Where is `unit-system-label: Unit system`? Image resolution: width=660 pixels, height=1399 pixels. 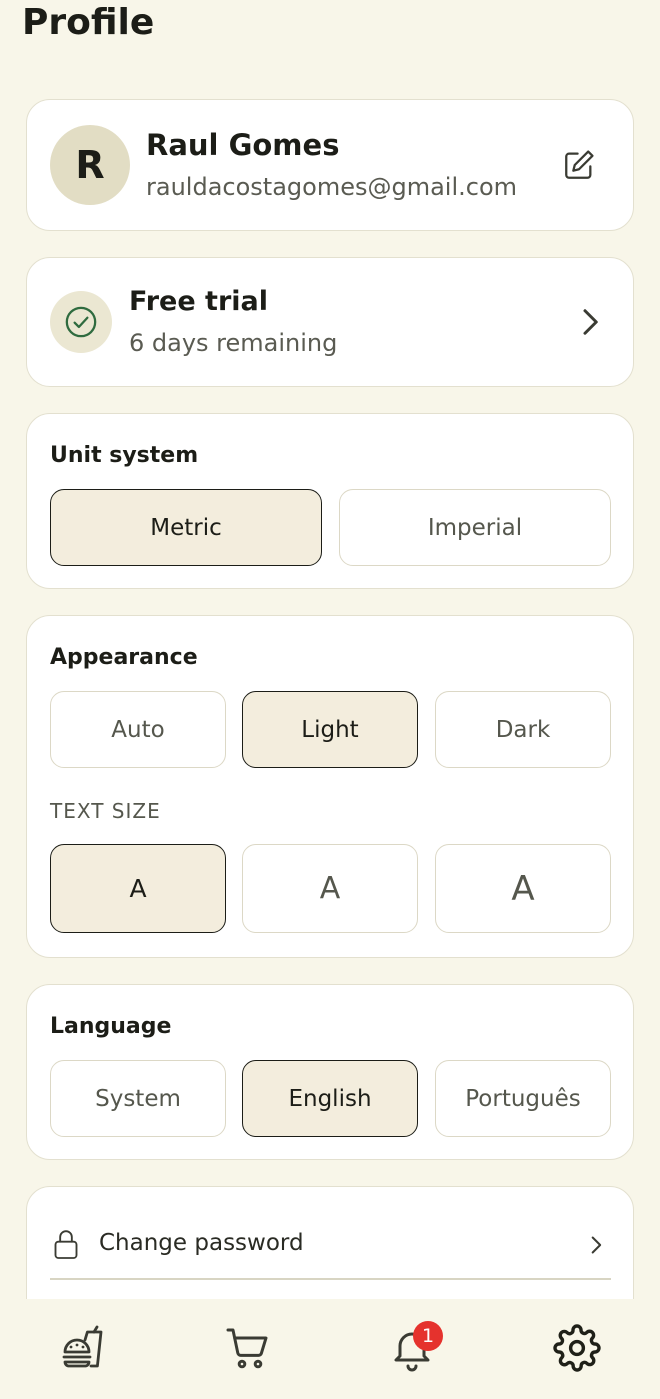 unit-system-label: Unit system is located at coordinates (124, 455).